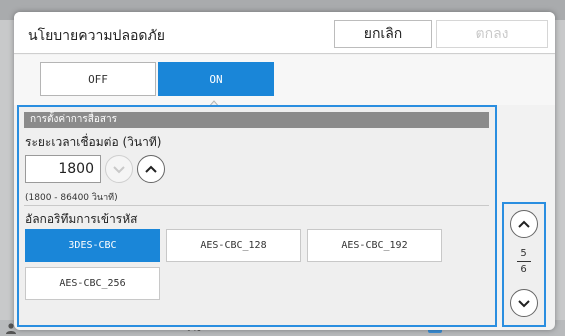  I want to click on on-toggle-button: ON, so click(216, 79).